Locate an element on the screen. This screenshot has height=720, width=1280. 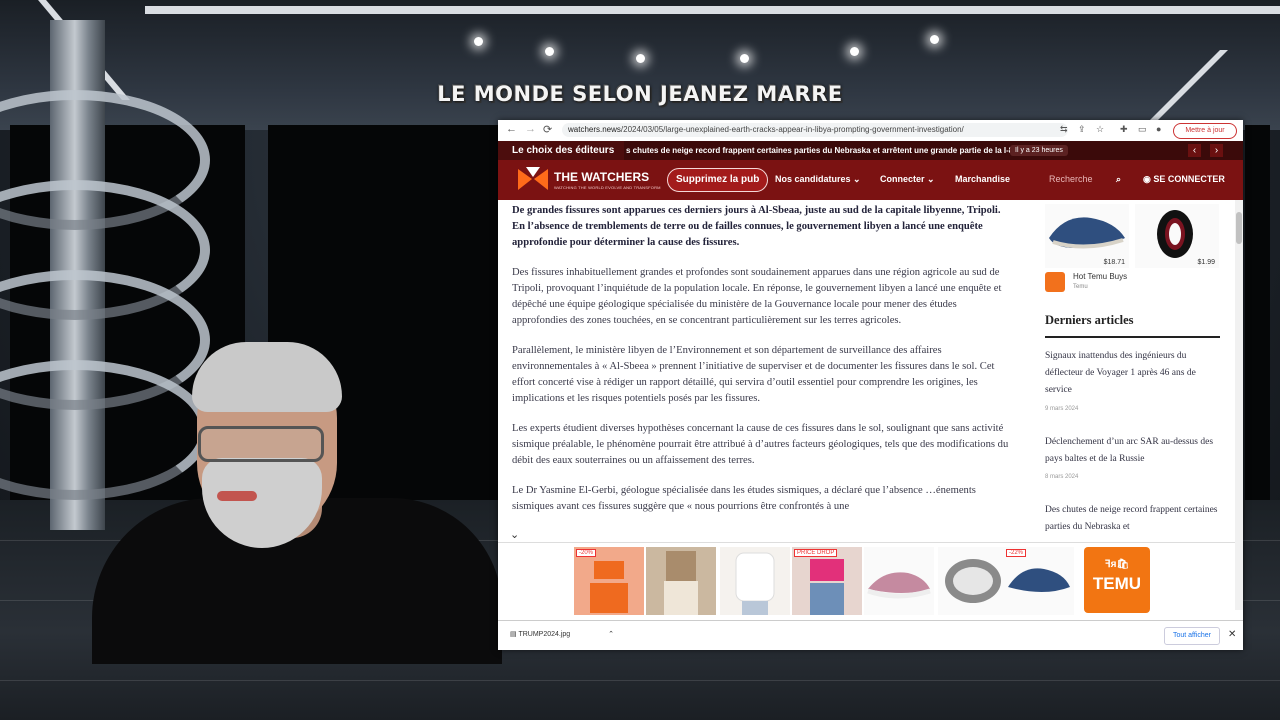
presenter-glasses is located at coordinates (261, 444).